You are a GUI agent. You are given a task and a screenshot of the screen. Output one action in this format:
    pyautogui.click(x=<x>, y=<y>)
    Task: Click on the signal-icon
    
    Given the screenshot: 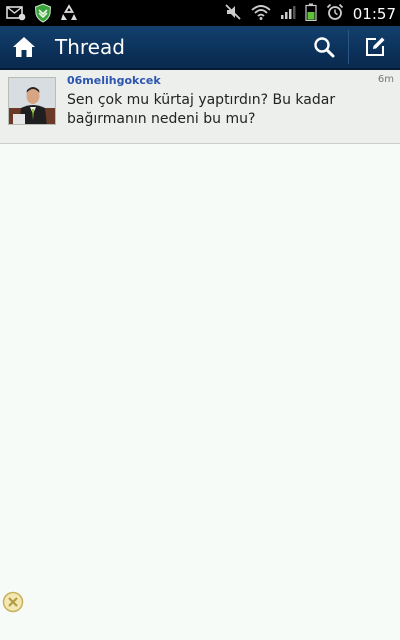 What is the action you would take?
    pyautogui.click(x=288, y=14)
    